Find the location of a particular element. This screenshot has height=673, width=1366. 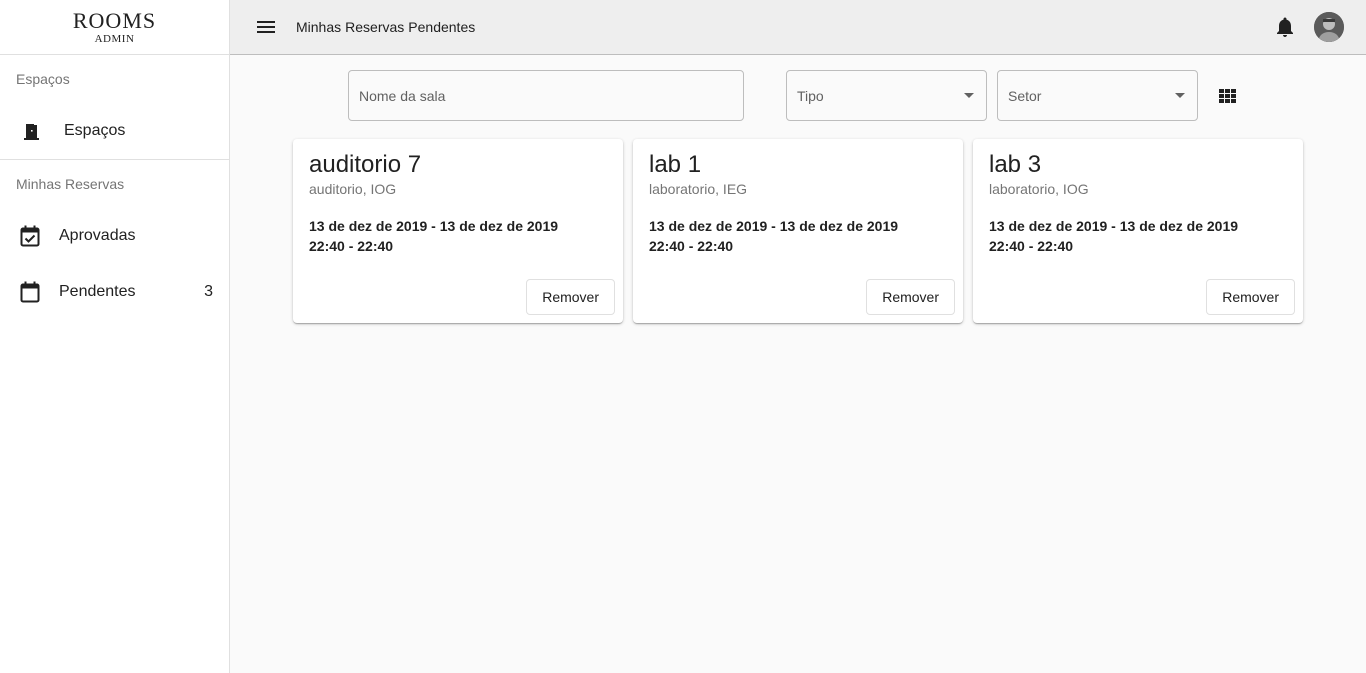

top-bar: Minhas Reservas Pendentes is located at coordinates (798, 27).